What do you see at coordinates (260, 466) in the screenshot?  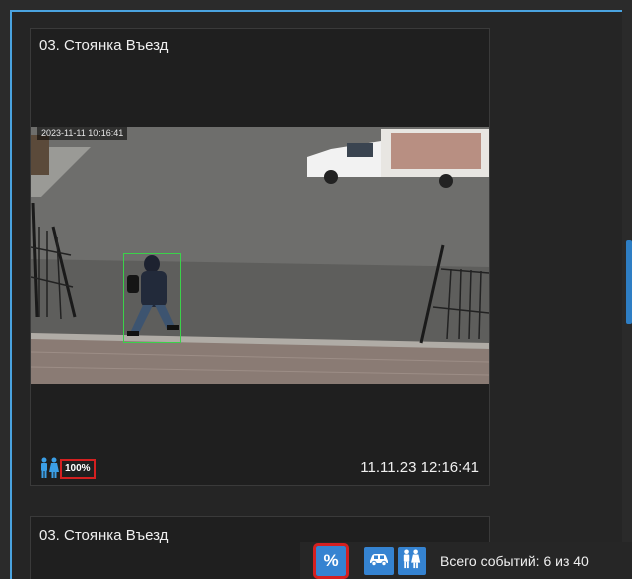 I see `card-footer: 100% 11.11.23 12:16:41` at bounding box center [260, 466].